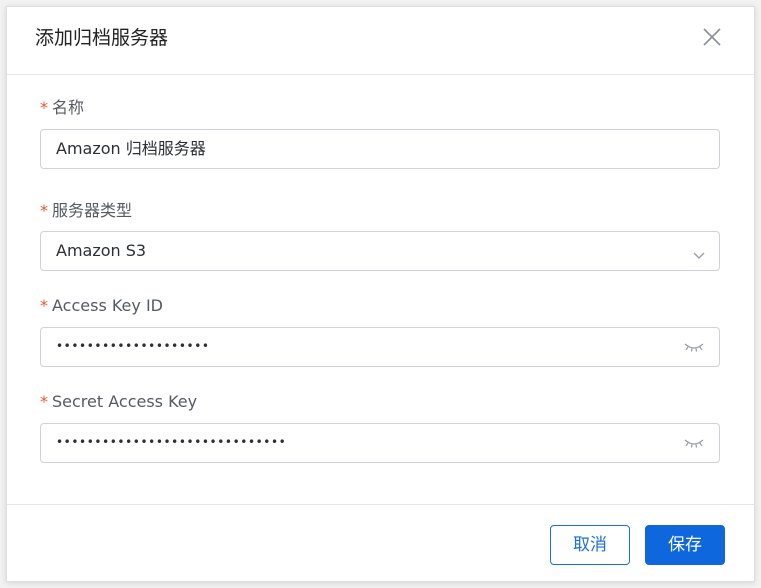  I want to click on server-type-value: Amazon S3, so click(101, 250).